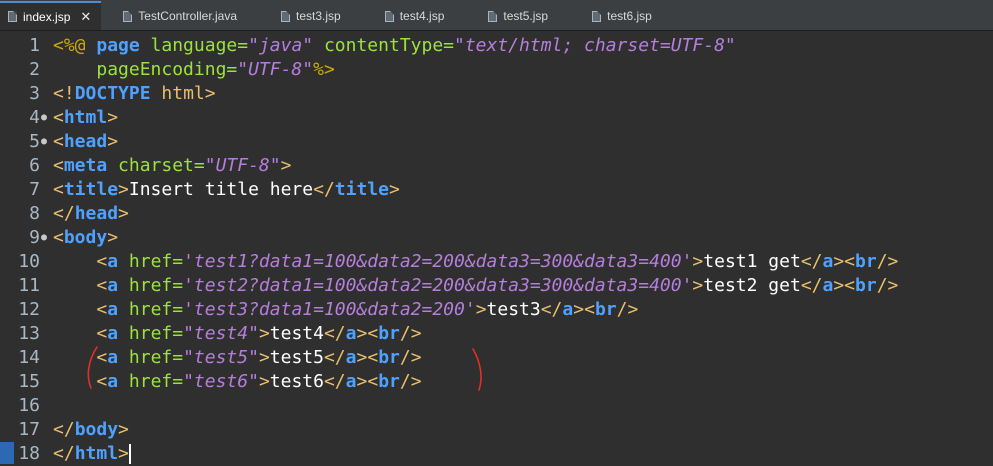 Image resolution: width=993 pixels, height=466 pixels. I want to click on code-token: contentType=, so click(388, 45).